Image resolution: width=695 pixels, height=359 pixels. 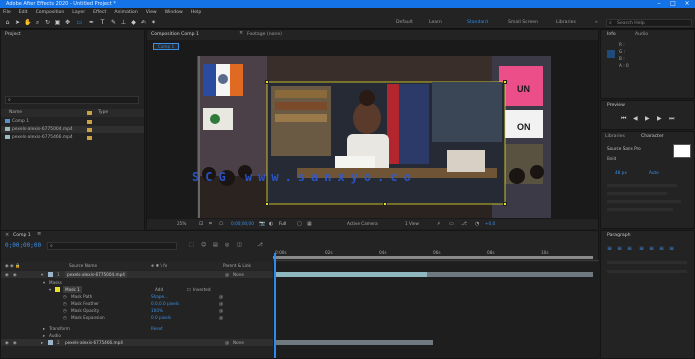 What do you see at coordinates (155, 317) in the screenshot?
I see `mask-prop-row: ◷ Mask Expansion 0.0 pixels @` at bounding box center [155, 317].